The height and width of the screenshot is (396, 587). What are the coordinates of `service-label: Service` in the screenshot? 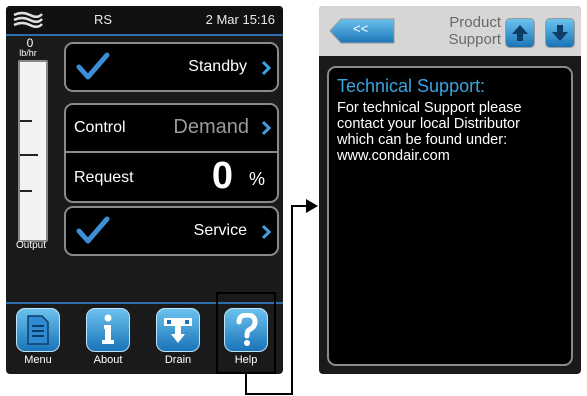 It's located at (220, 230).